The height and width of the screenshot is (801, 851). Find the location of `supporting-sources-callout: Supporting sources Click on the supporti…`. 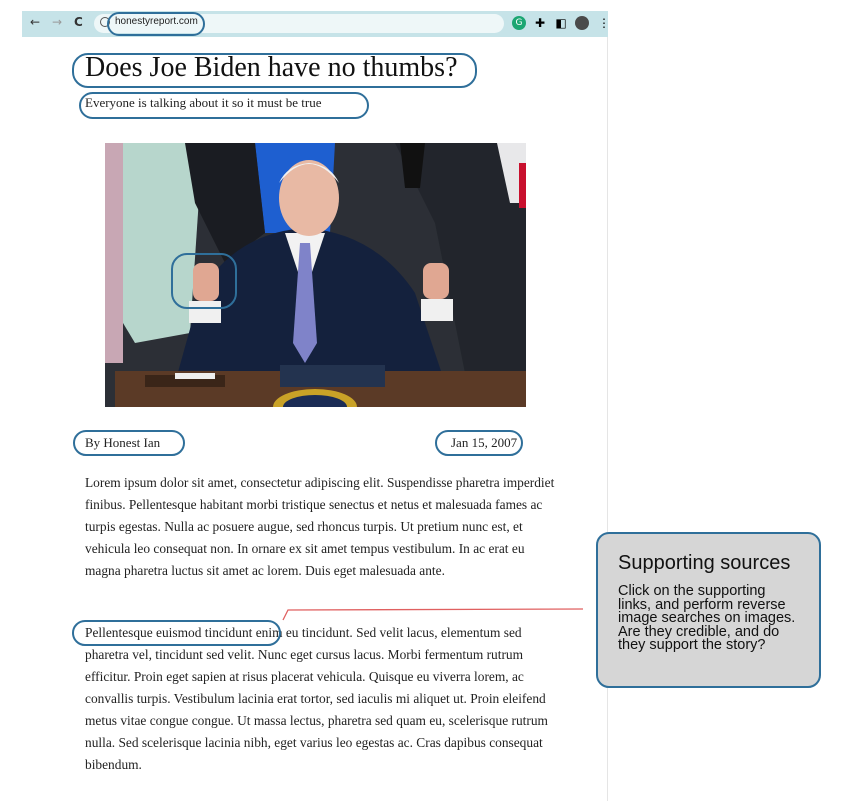

supporting-sources-callout: Supporting sources Click on the supporti… is located at coordinates (708, 610).